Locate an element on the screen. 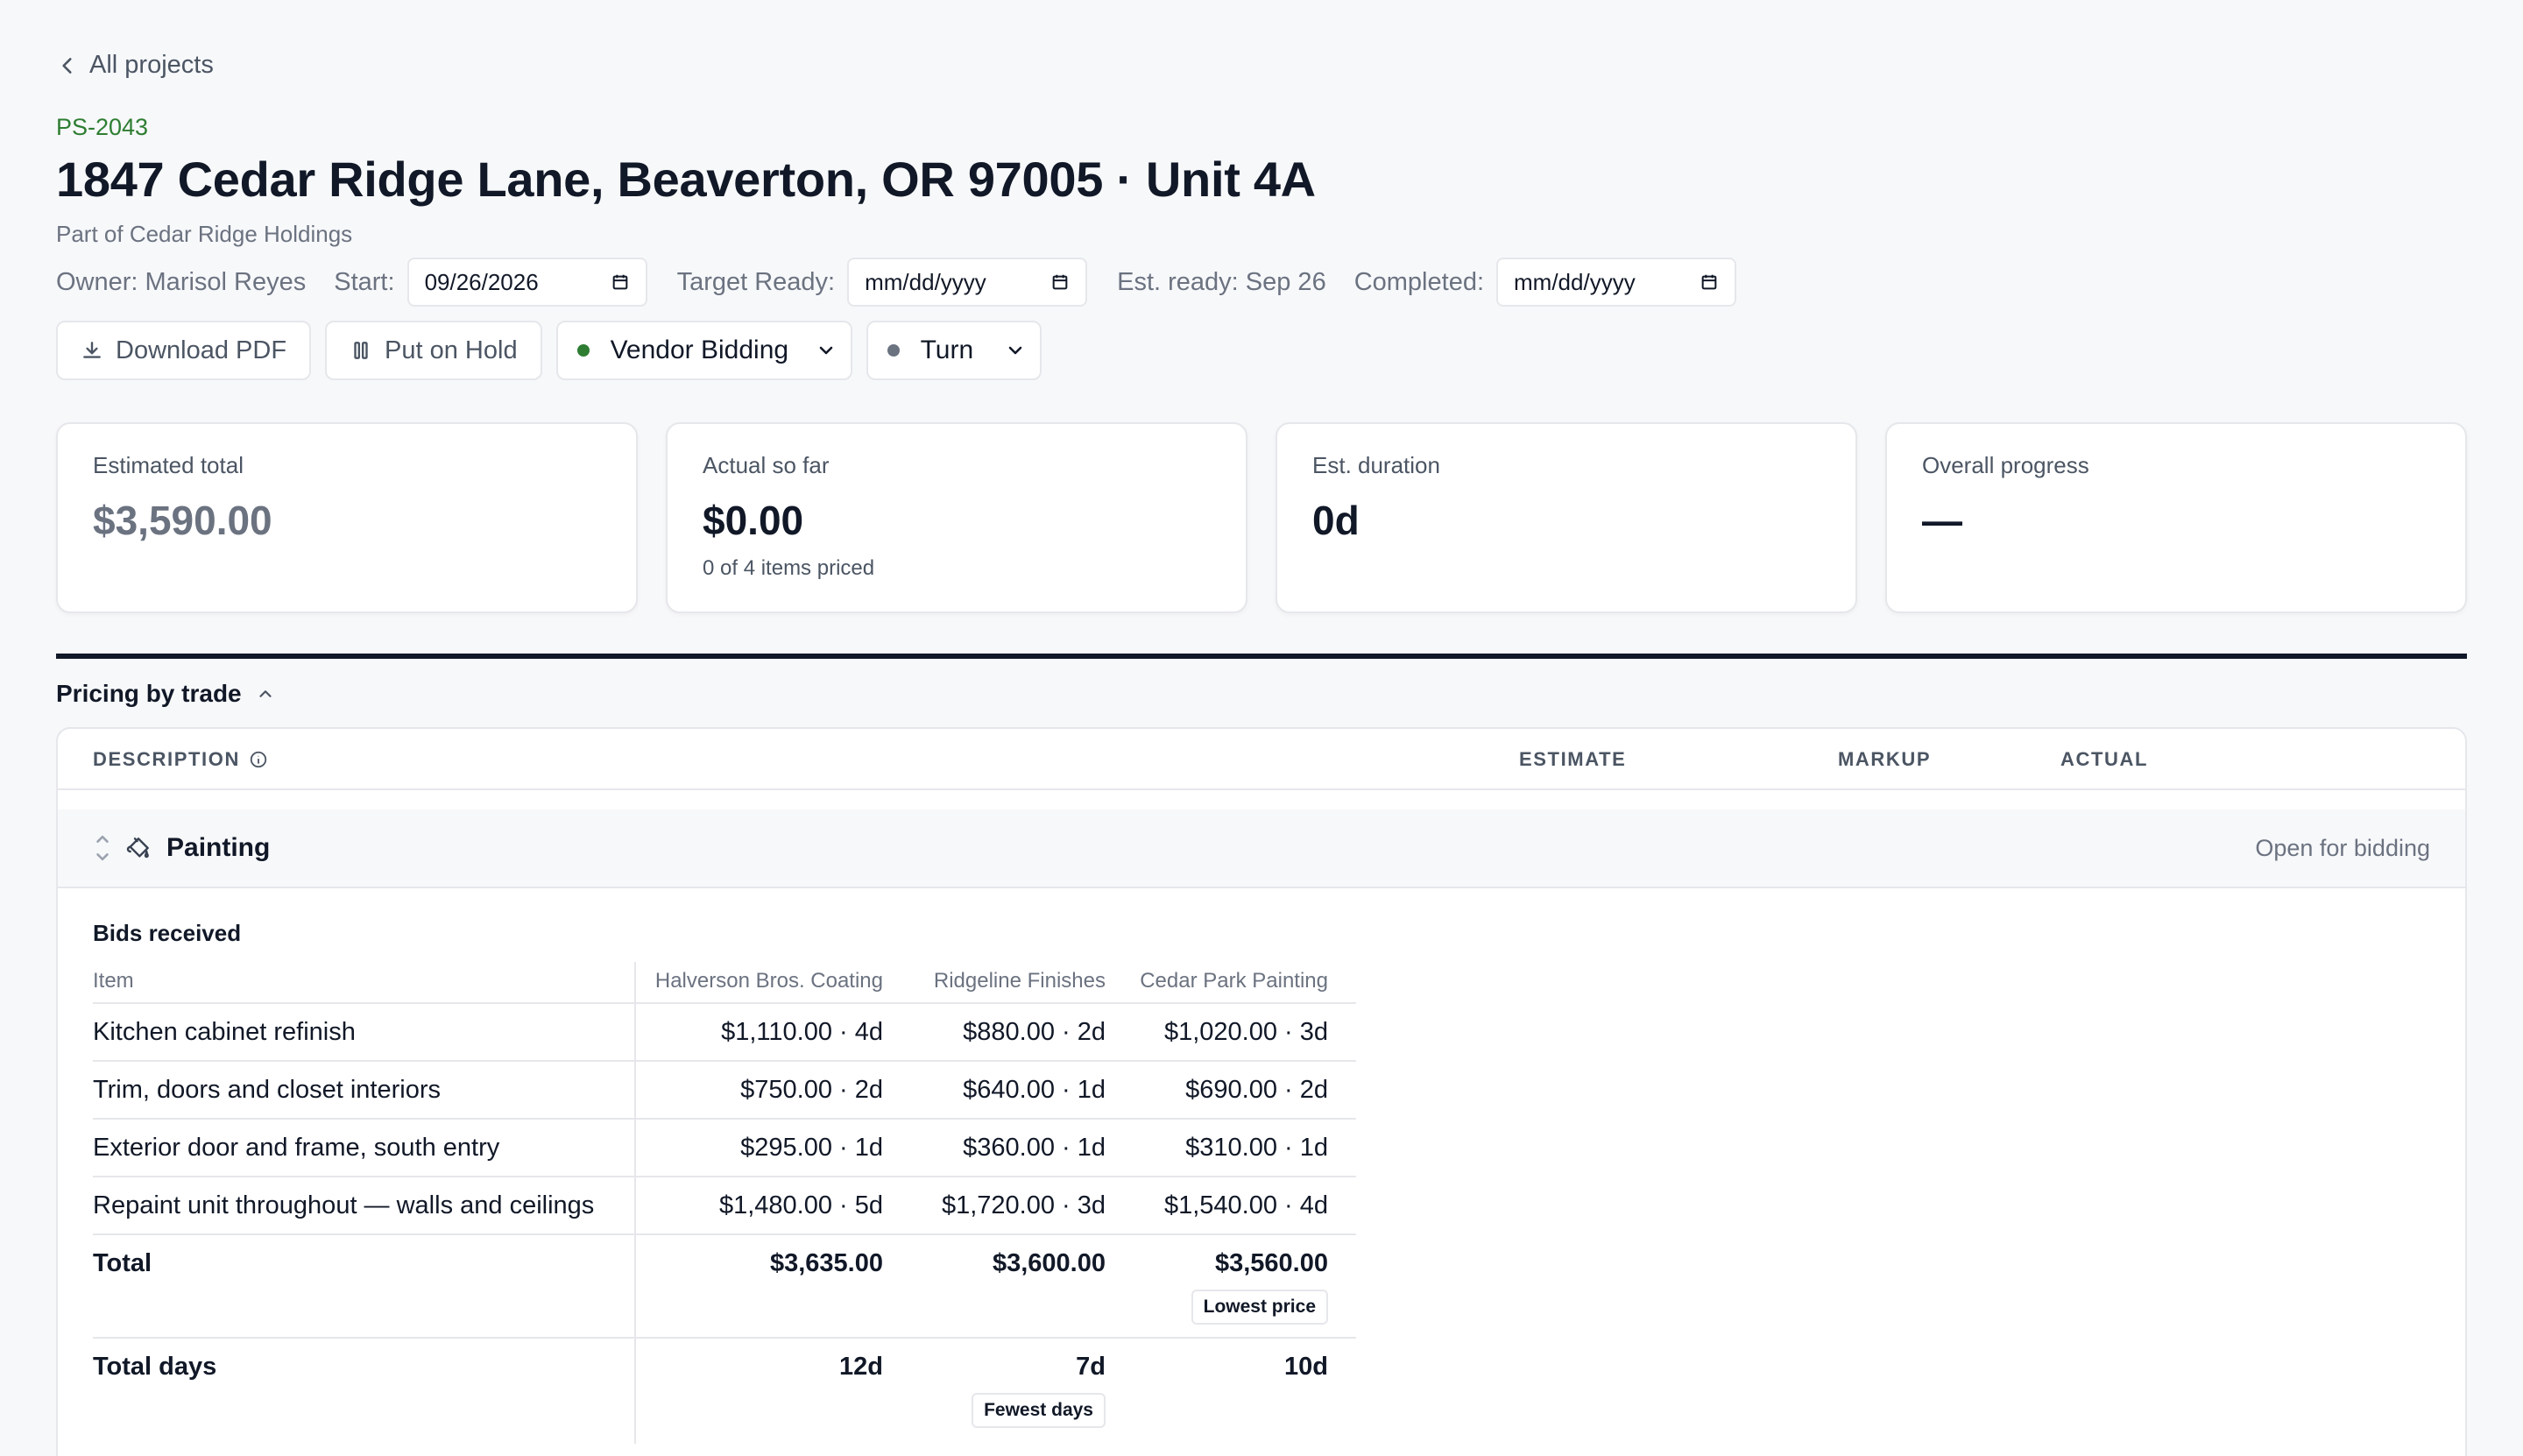 Image resolution: width=2523 pixels, height=1456 pixels. status-select-value: Vendor Bidding is located at coordinates (699, 350).